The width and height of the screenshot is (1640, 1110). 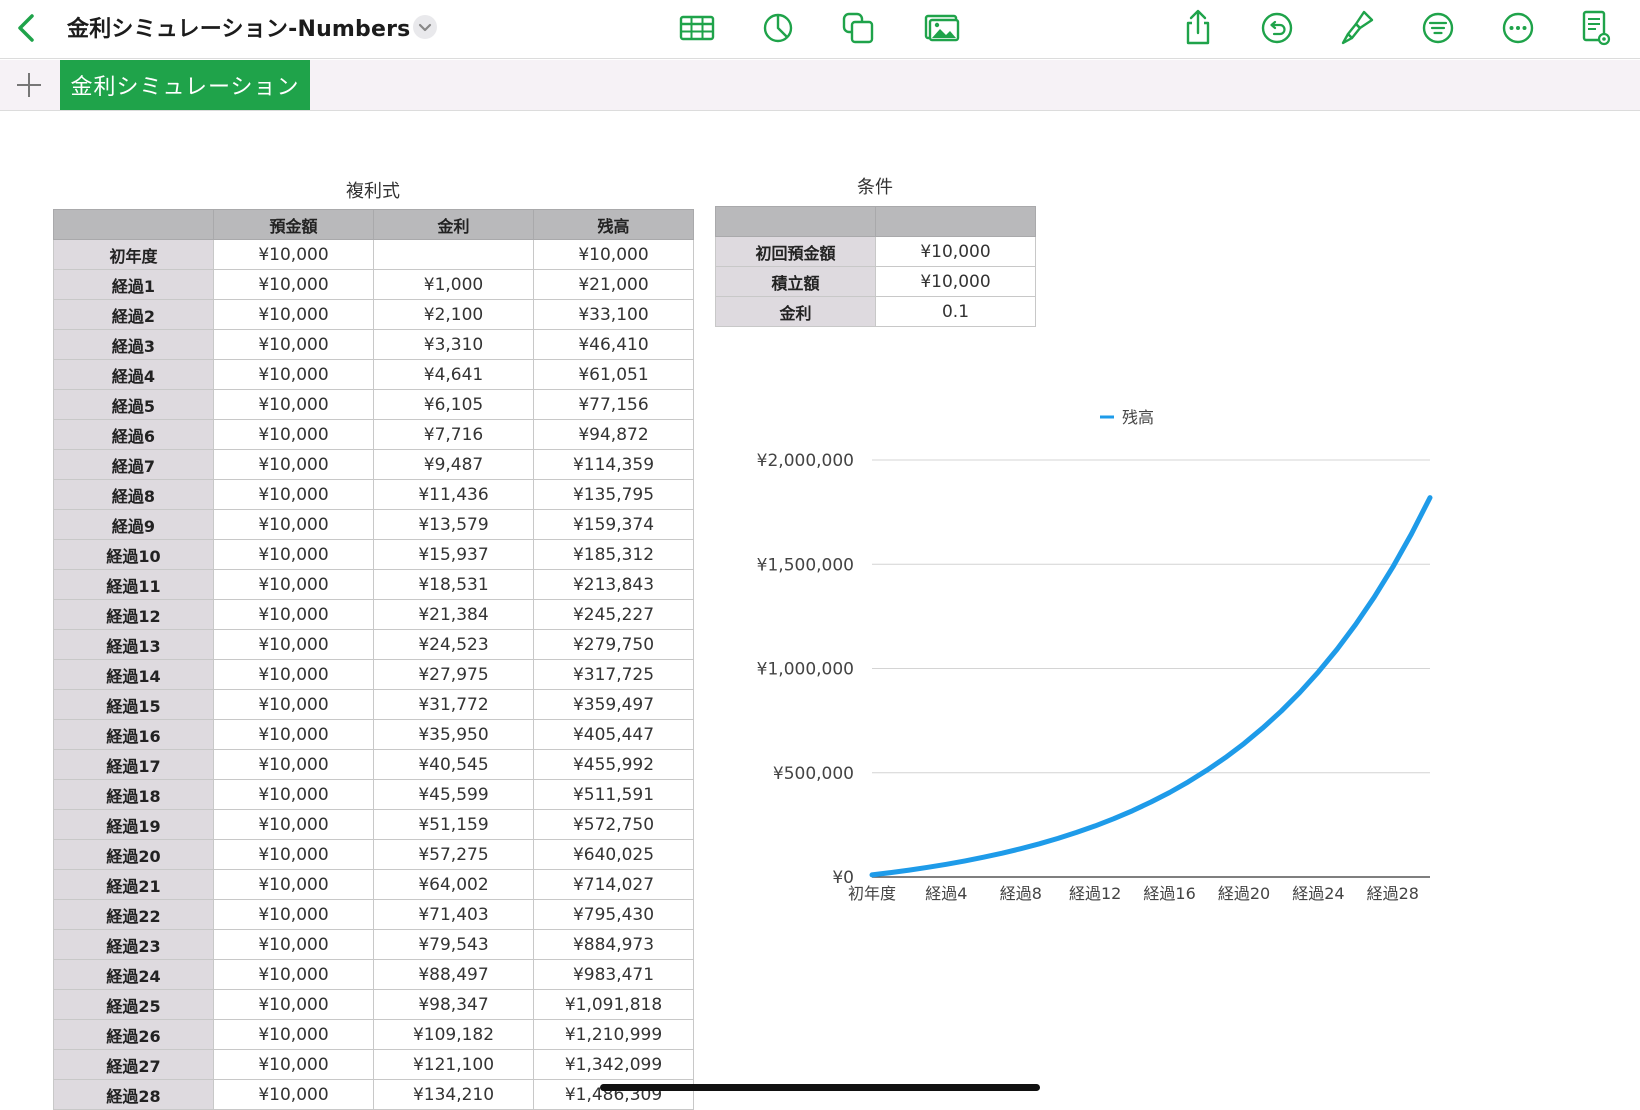 What do you see at coordinates (453, 1004) in the screenshot?
I see `interest-cell: ¥98,347` at bounding box center [453, 1004].